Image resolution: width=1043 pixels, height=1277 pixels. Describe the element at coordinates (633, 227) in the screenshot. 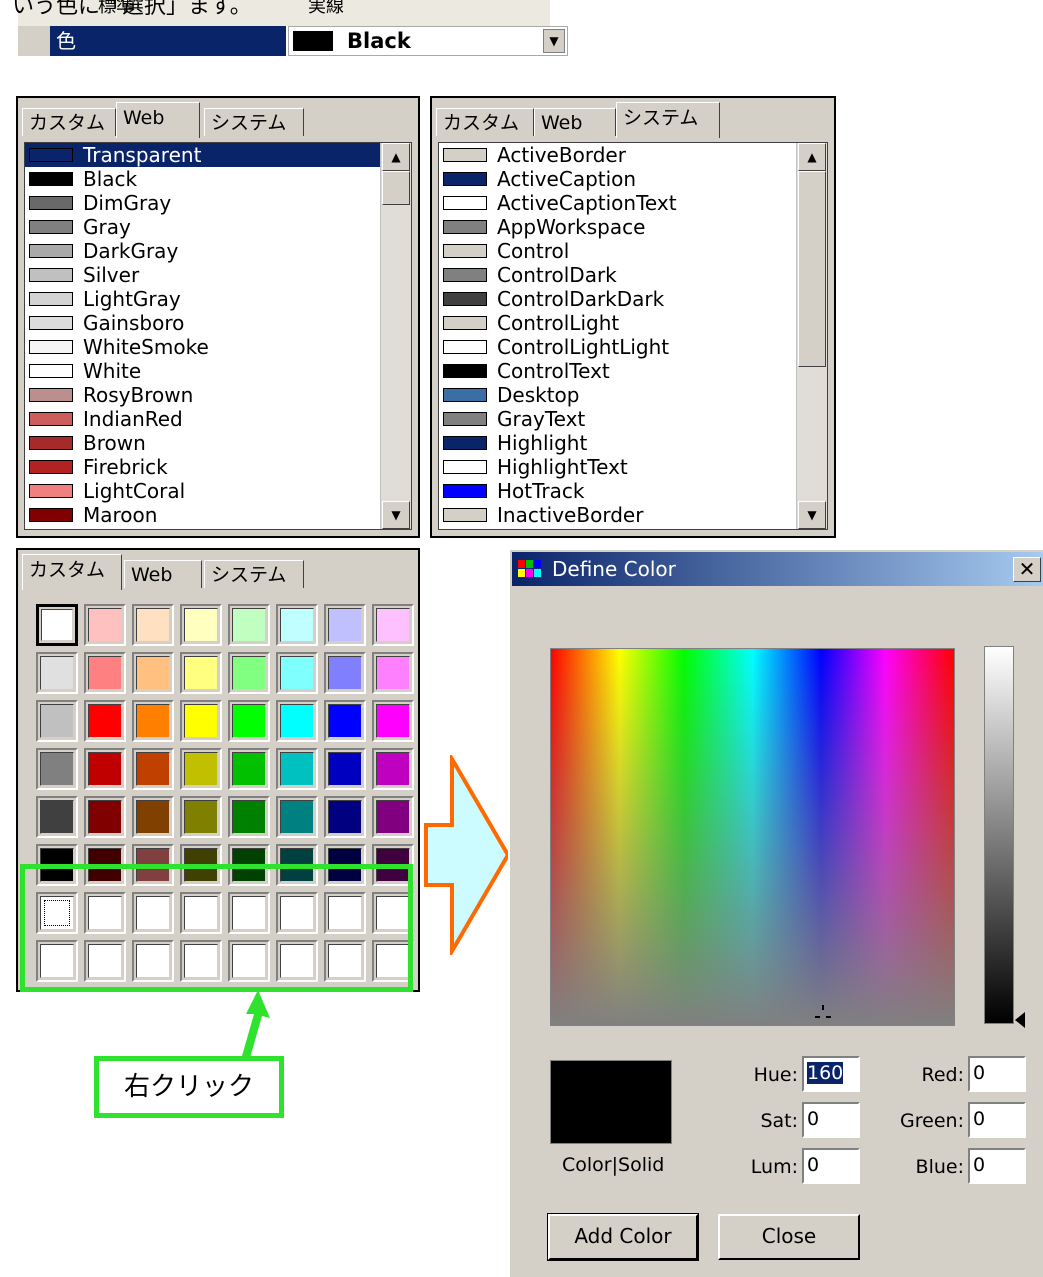

I see `list-item: AppWorkspace` at that location.